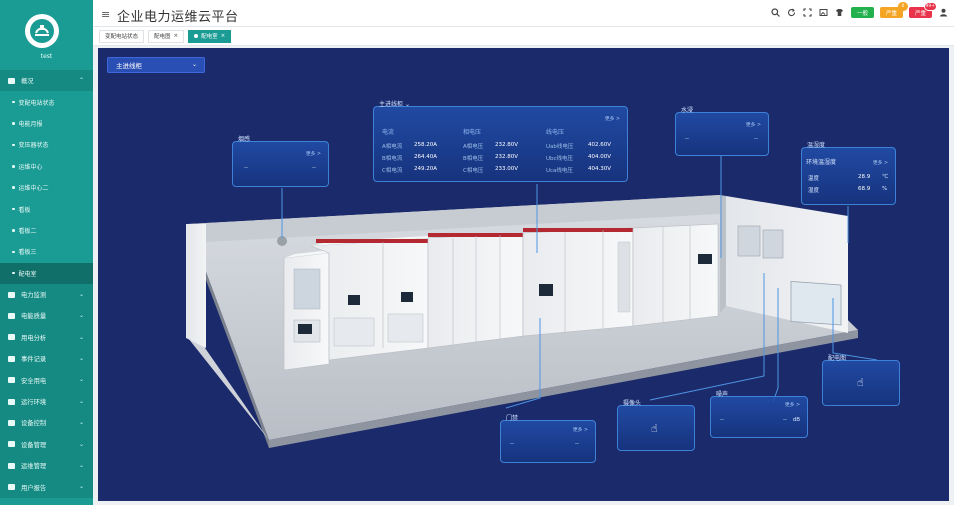 The image size is (954, 505). Describe the element at coordinates (46, 273) in the screenshot. I see `sidebar-item: 配电室` at that location.